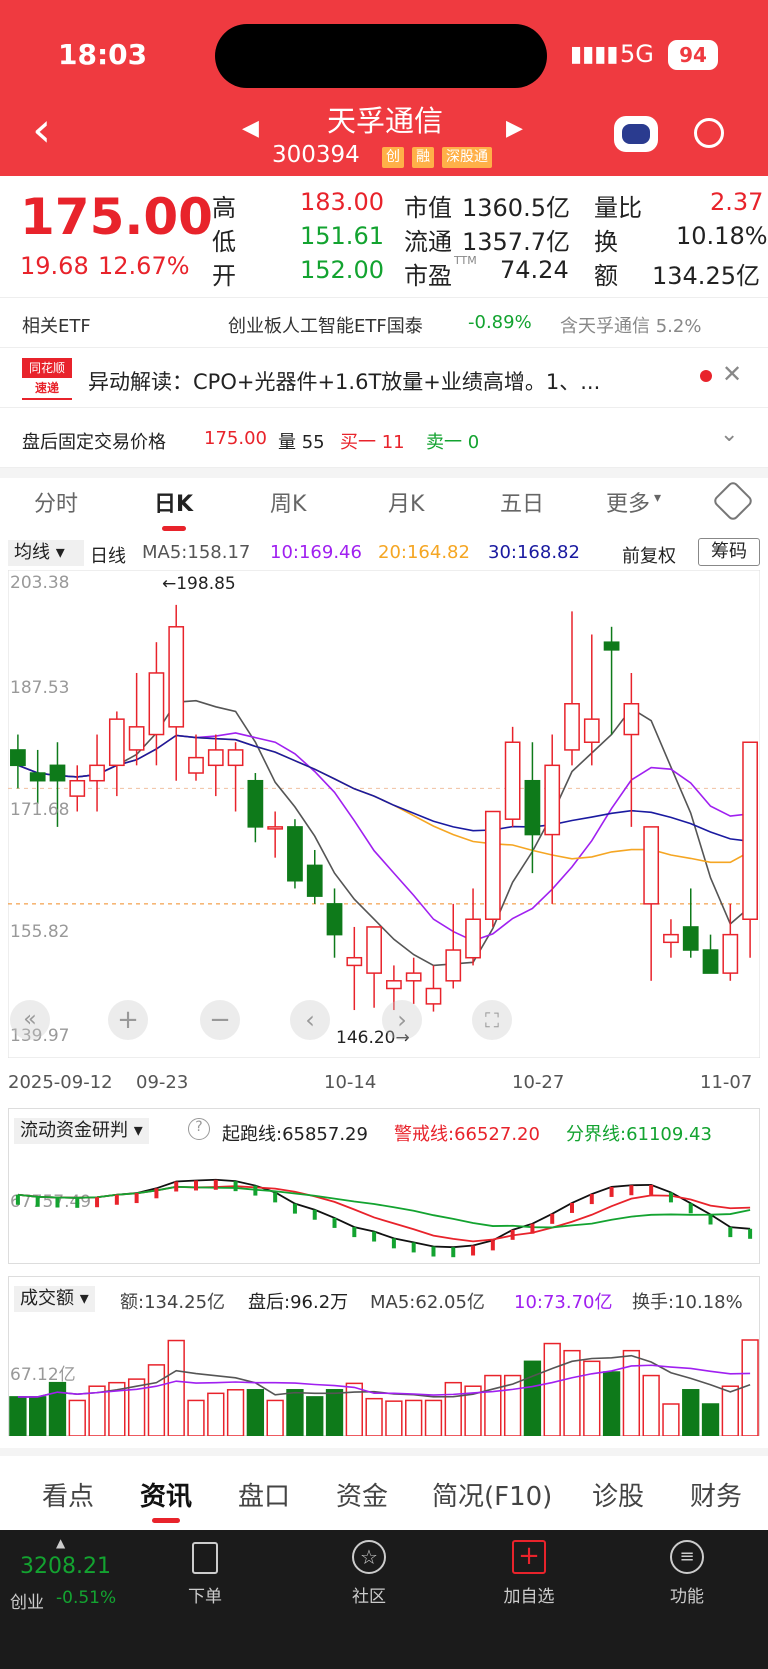 This screenshot has height=1669, width=768. Describe the element at coordinates (729, 552) in the screenshot. I see `chip-button: 筹码` at that location.